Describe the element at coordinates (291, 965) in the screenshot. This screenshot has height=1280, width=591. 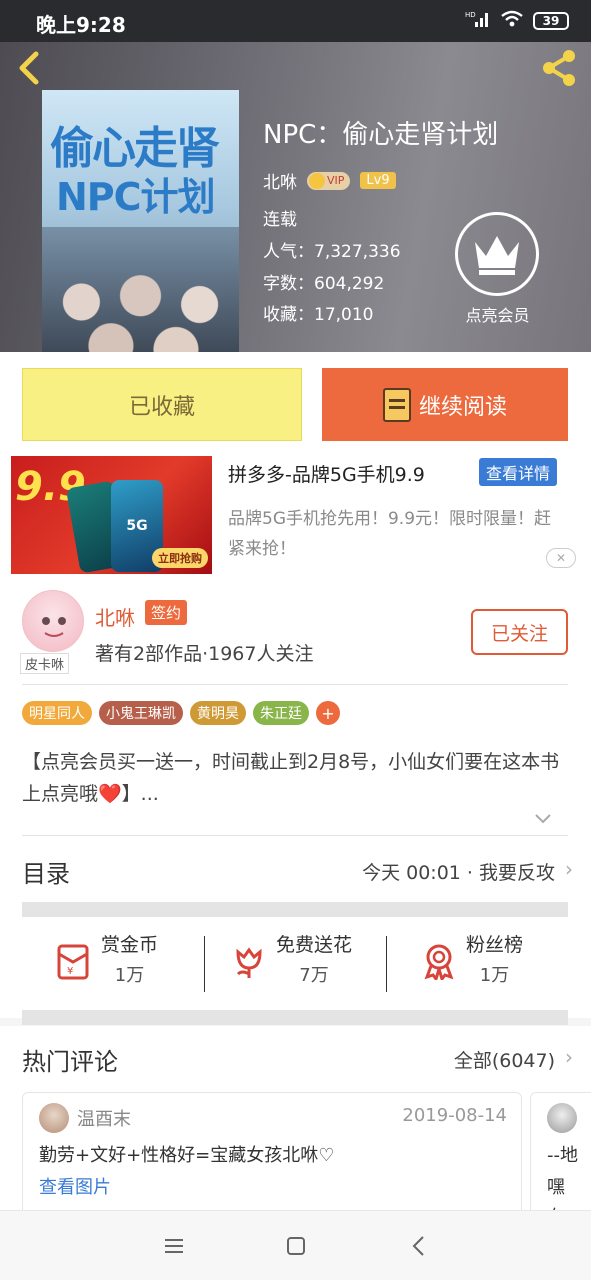
I see `free-flower-button: 免费送花 7万` at that location.